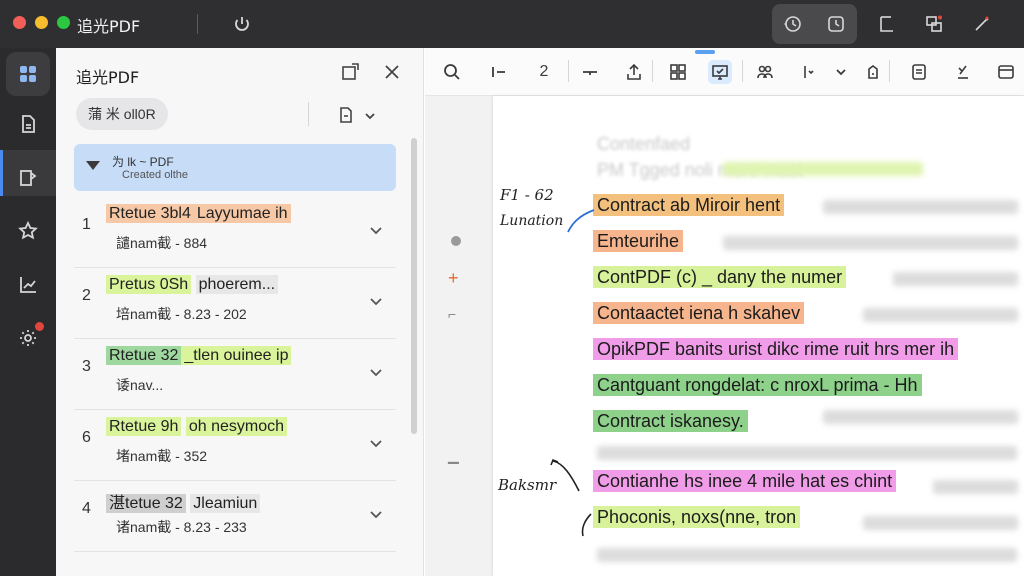 Image resolution: width=1024 pixels, height=576 pixels. I want to click on row-number: 6, so click(86, 437).